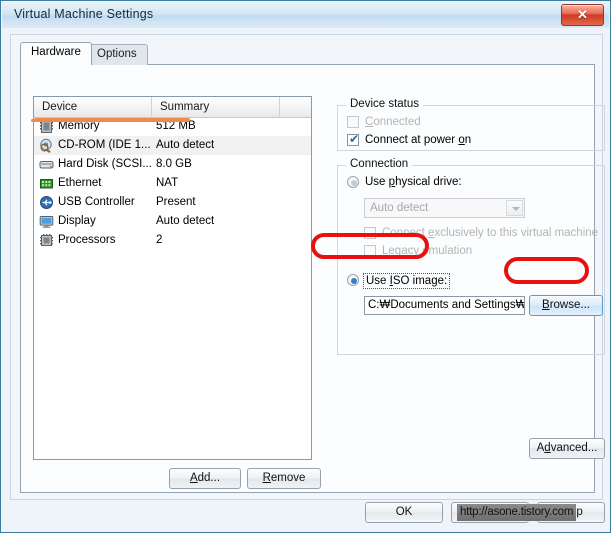  What do you see at coordinates (216, 107) in the screenshot?
I see `column-header-summary: Summary` at bounding box center [216, 107].